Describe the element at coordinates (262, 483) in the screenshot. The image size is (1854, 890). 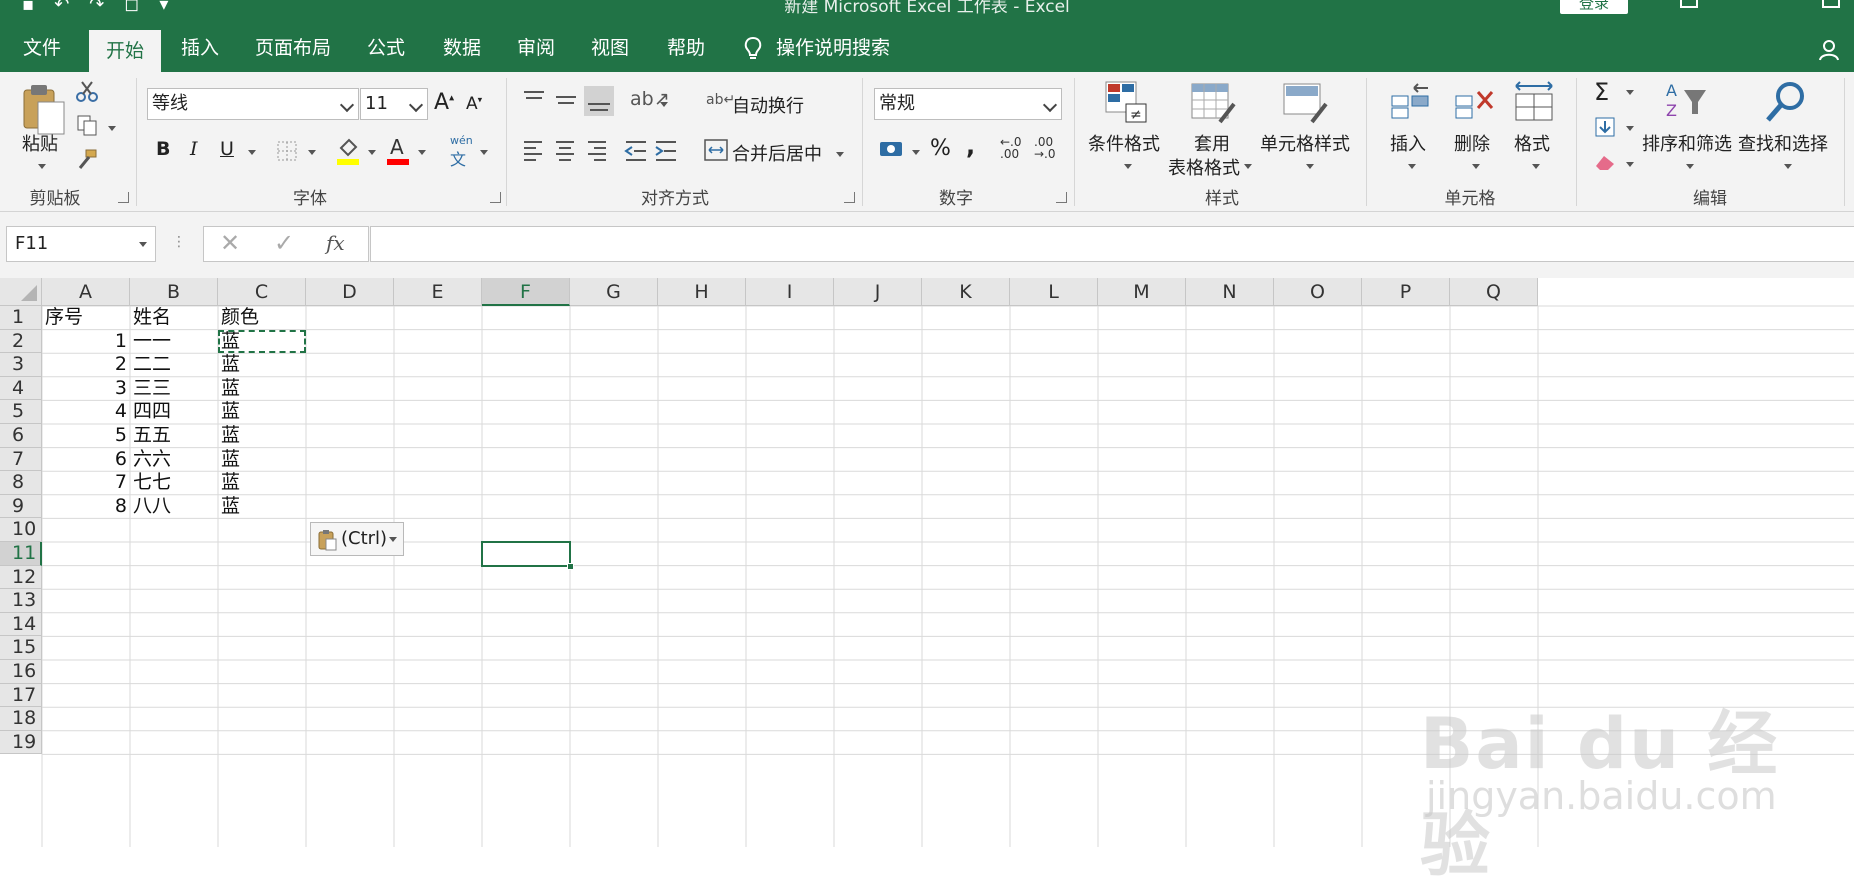
I see `cell-C8: 蓝` at that location.